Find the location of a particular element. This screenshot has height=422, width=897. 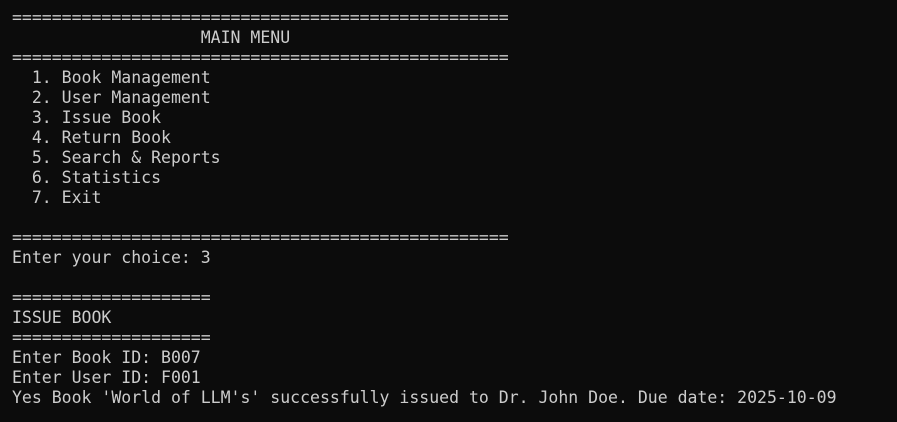

book-id-prompt: Enter Book ID: B007 is located at coordinates (106, 357).